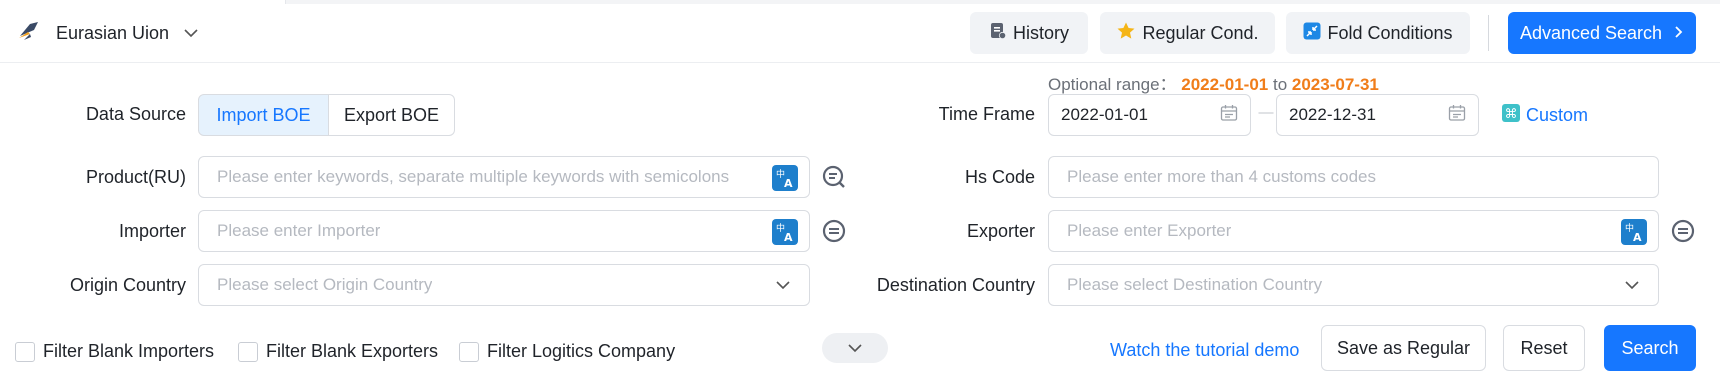  Describe the element at coordinates (1040, 32) in the screenshot. I see `history-label: History` at that location.